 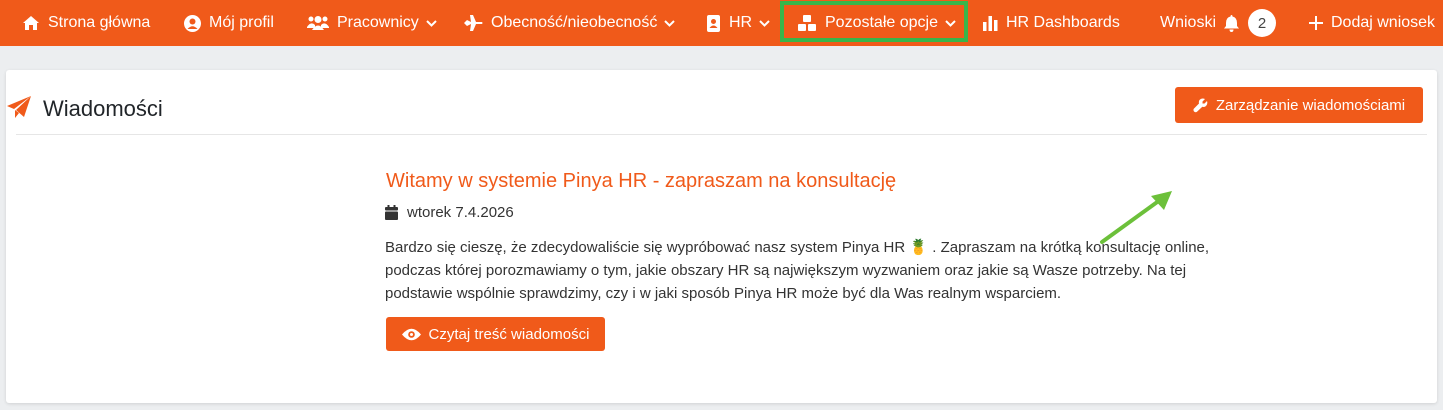 What do you see at coordinates (919, 247) in the screenshot?
I see `pineapple-emoji: 🍍` at bounding box center [919, 247].